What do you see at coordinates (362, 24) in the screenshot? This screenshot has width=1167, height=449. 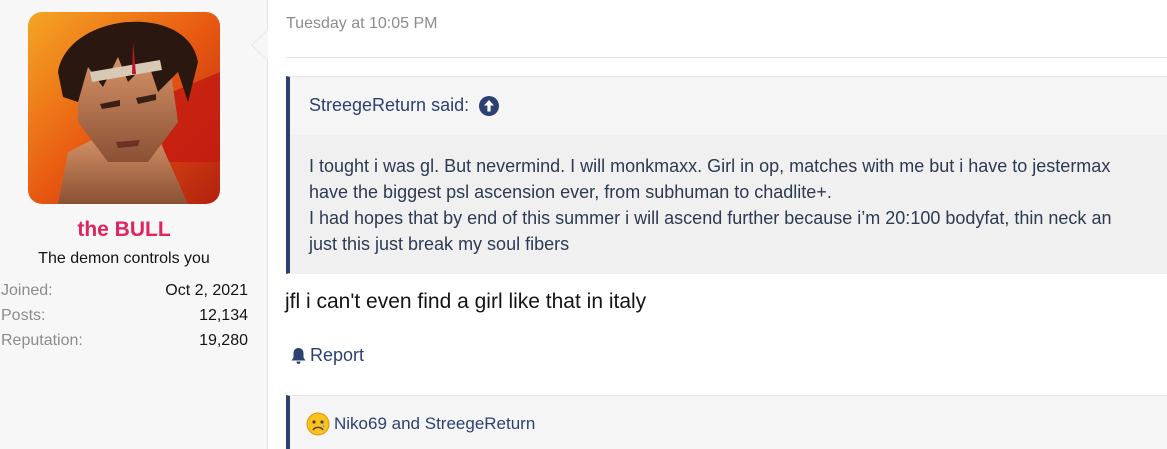 I see `post-date: Tuesday at 10:05 PM` at bounding box center [362, 24].